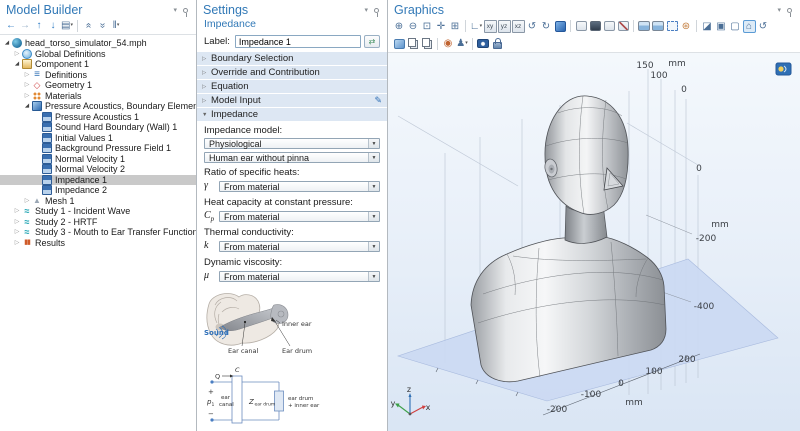 This screenshot has width=800, height=431. What do you see at coordinates (763, 26) in the screenshot?
I see `reset-view-icon: ↺` at bounding box center [763, 26].